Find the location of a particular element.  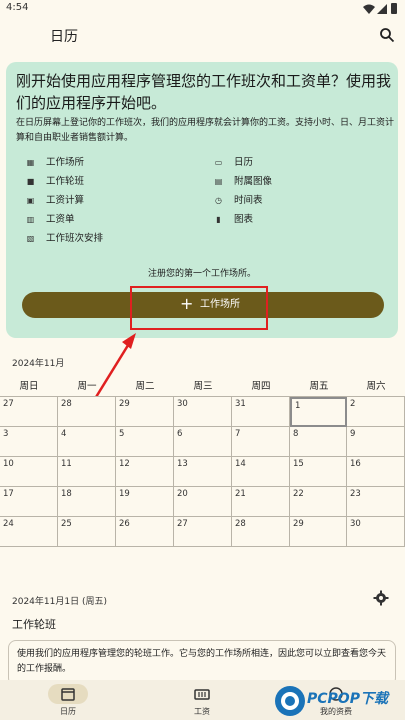

calendar-day-cell: 8 is located at coordinates (318, 442).